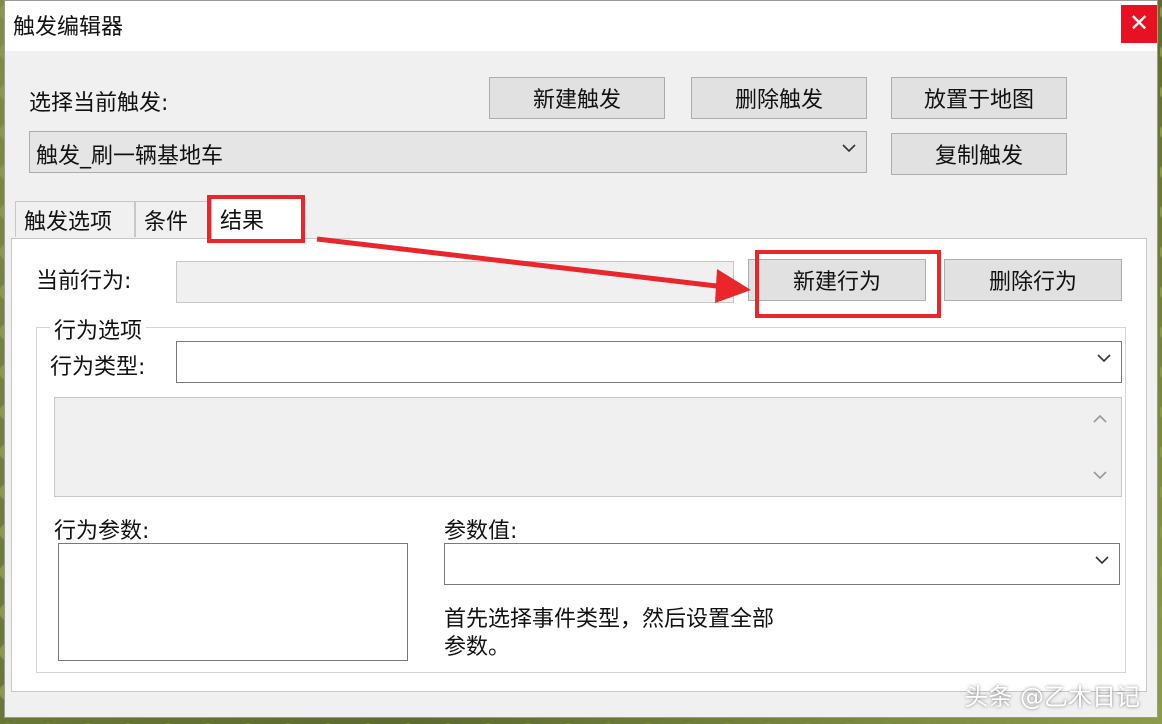 The height and width of the screenshot is (724, 1162). I want to click on watermark: 头条 @乙木日记, so click(1052, 697).